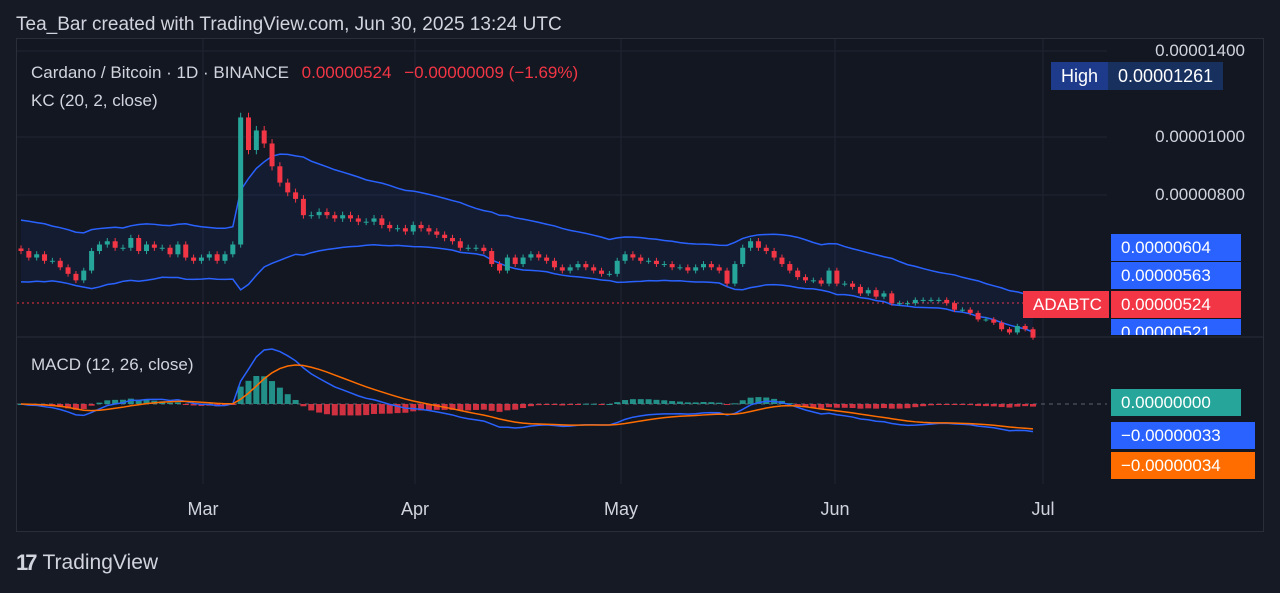 The height and width of the screenshot is (593, 1280). I want to click on macd-hist-tag: 0.00000000, so click(1176, 402).